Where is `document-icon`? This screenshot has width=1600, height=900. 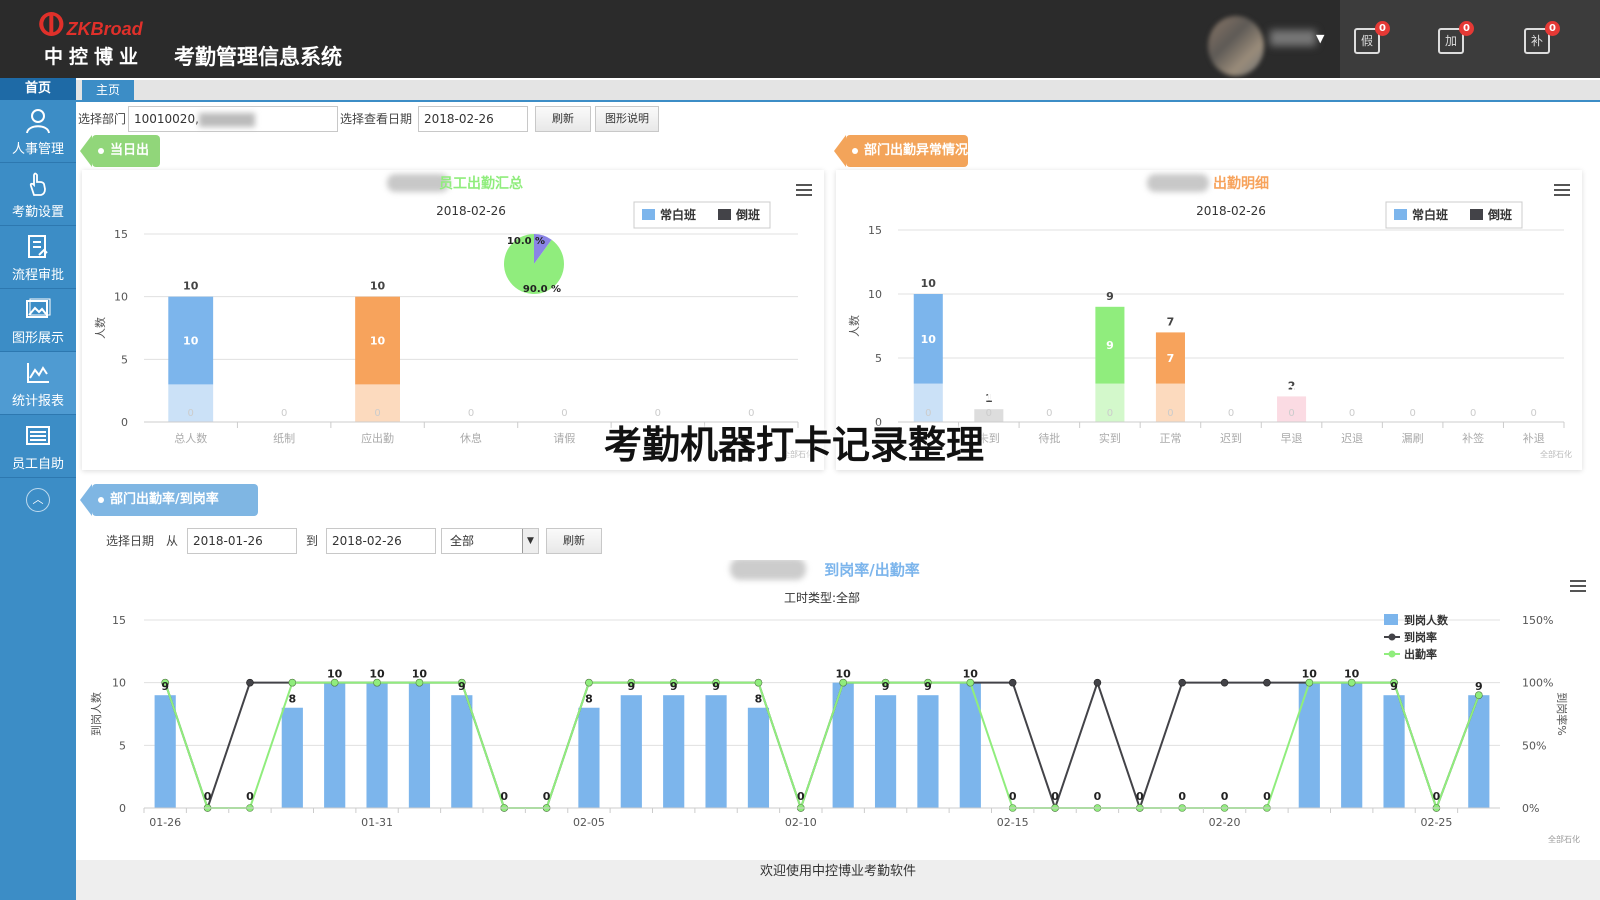 document-icon is located at coordinates (38, 246).